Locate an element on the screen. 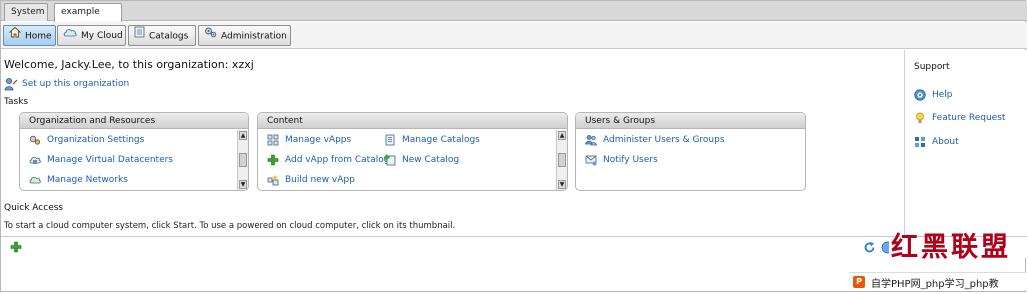  new-catalog-label: New Catalog is located at coordinates (431, 160).